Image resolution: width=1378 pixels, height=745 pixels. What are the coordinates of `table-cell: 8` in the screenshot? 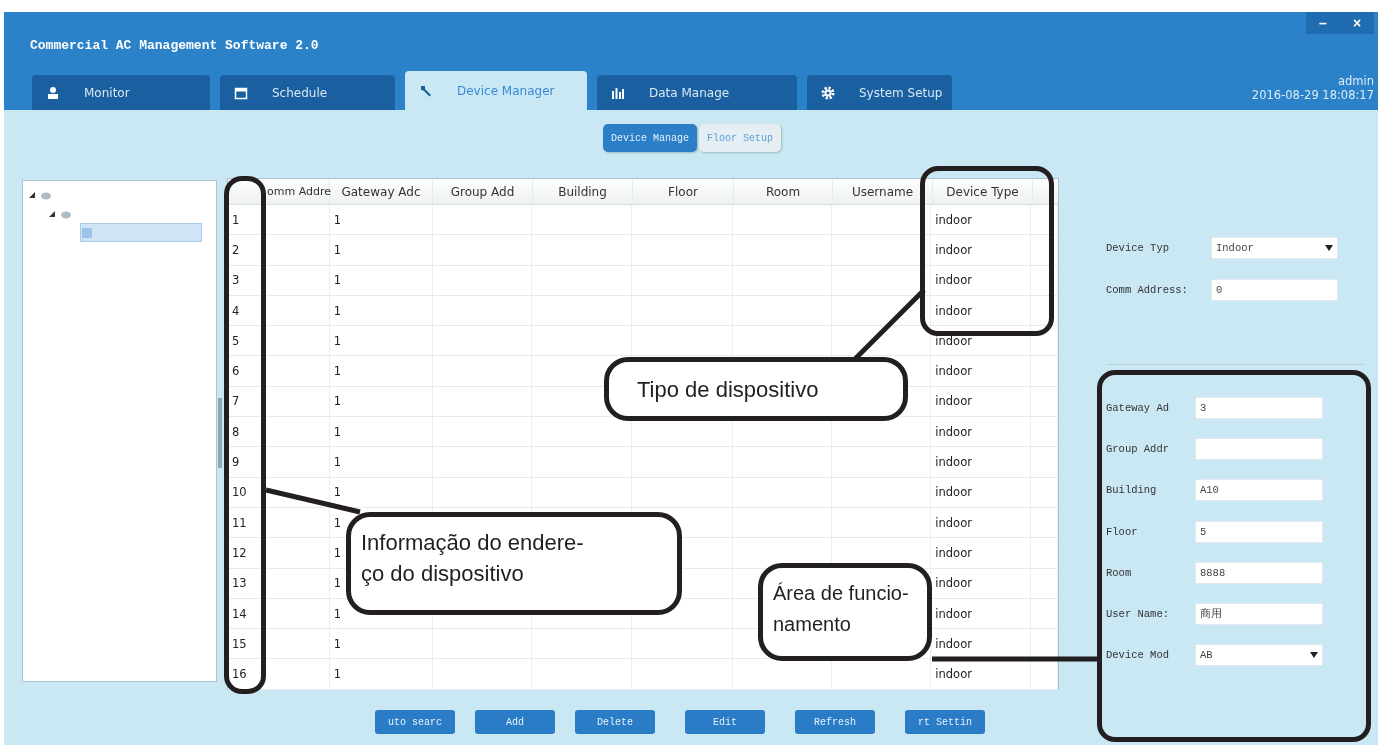 It's located at (279, 432).